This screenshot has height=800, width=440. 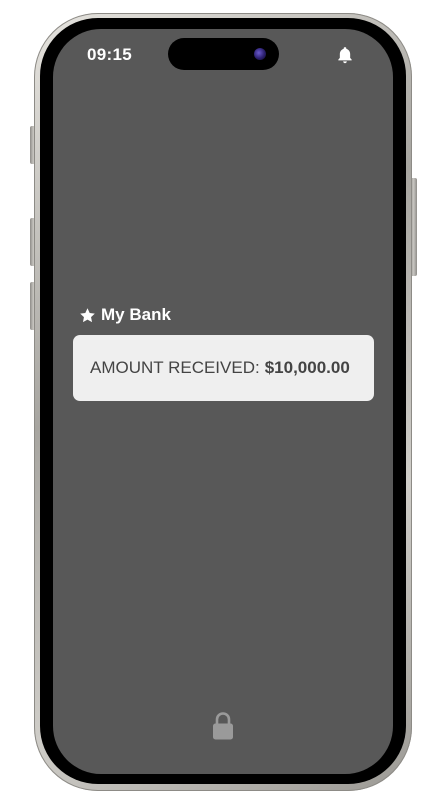 What do you see at coordinates (307, 367) in the screenshot?
I see `notification-amount: $10,000.00` at bounding box center [307, 367].